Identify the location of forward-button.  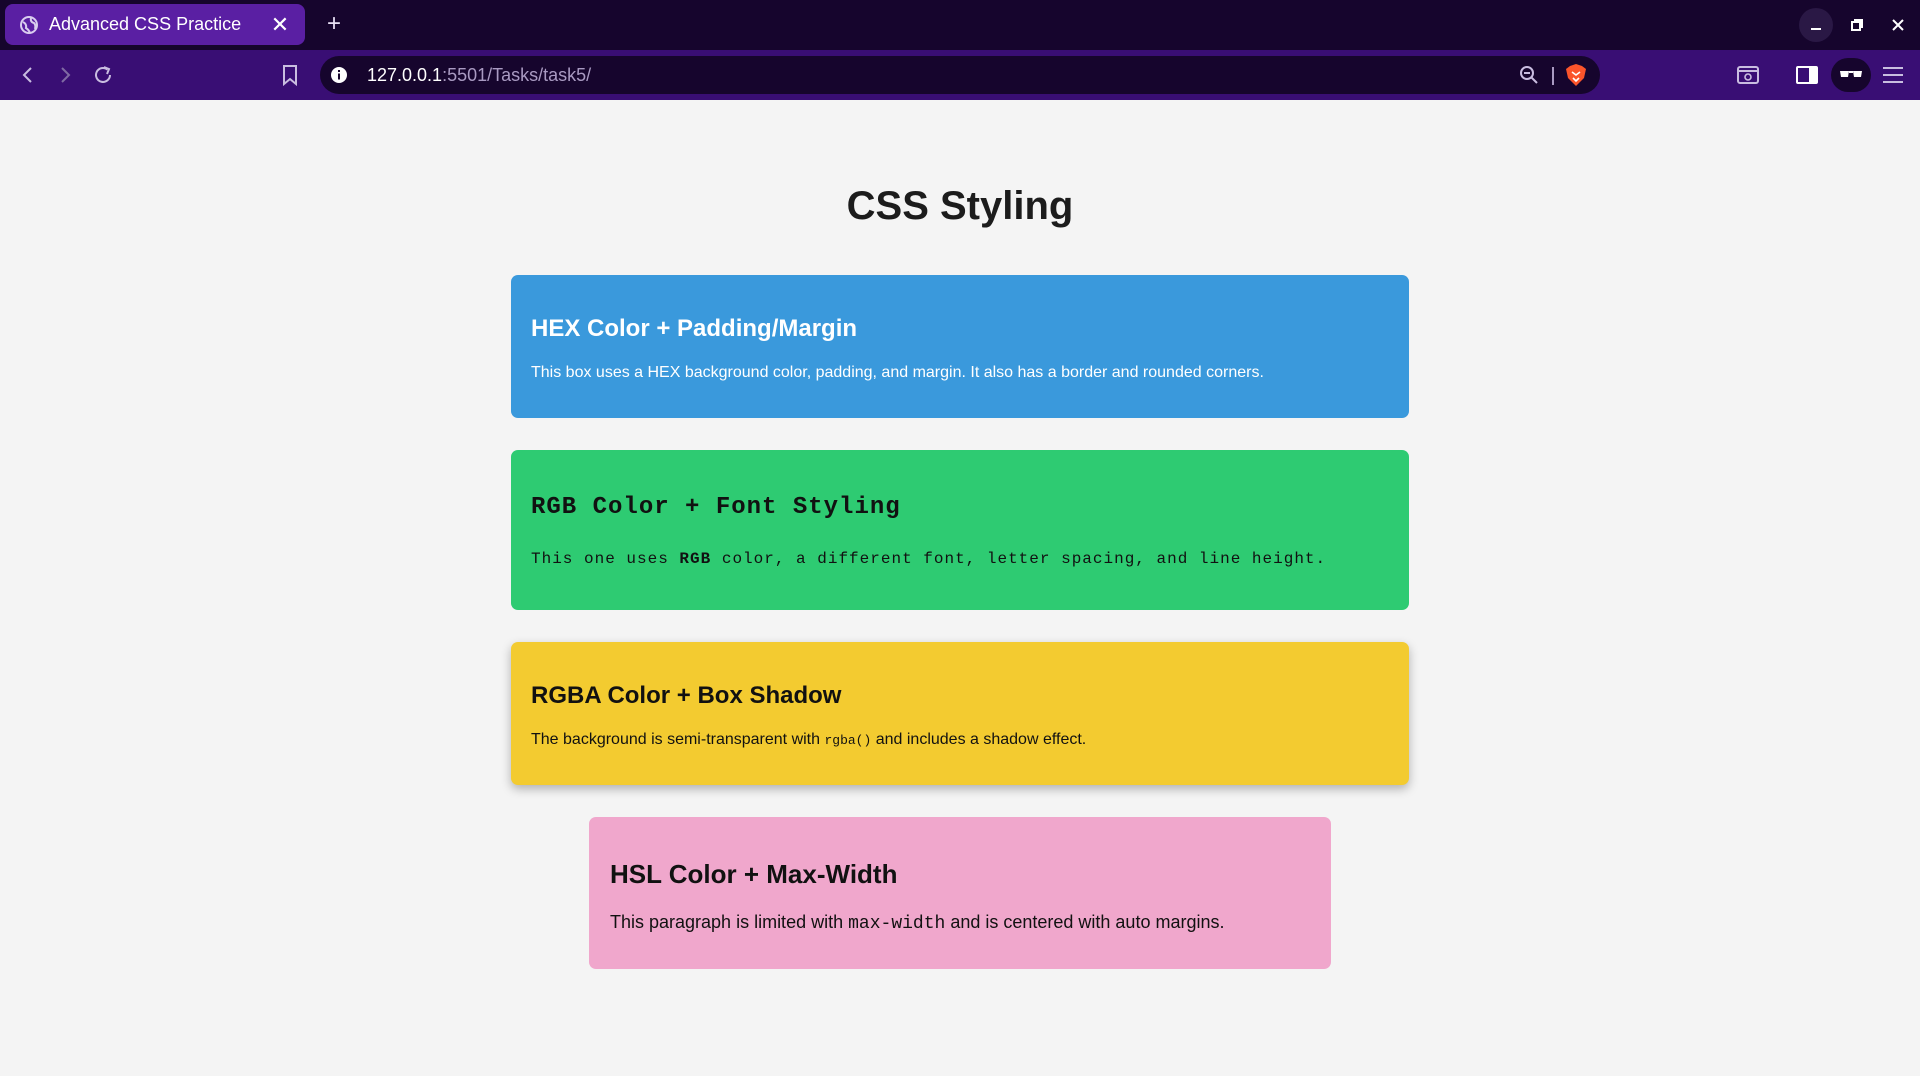
(65, 75).